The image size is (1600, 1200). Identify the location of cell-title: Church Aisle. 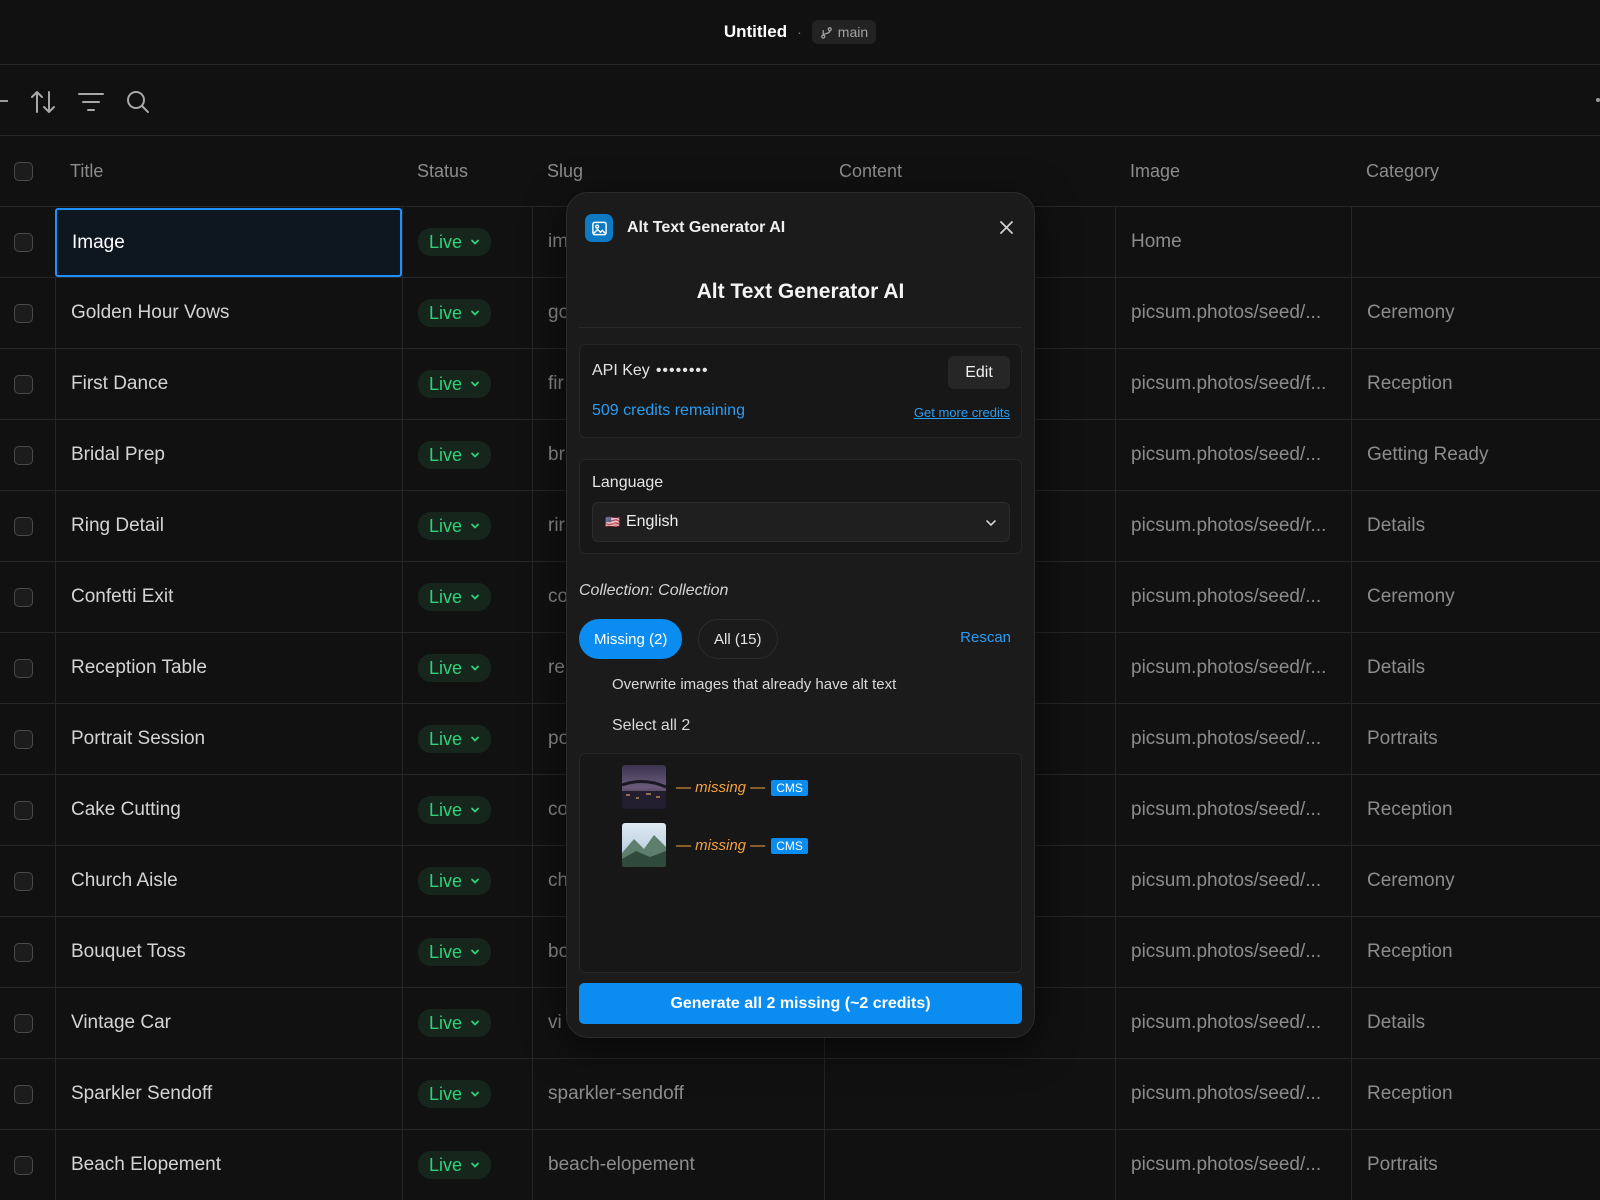
(228, 881).